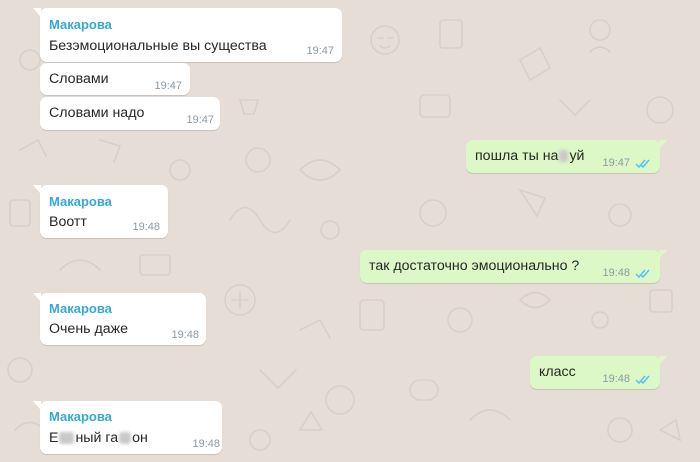  I want to click on message-text: Словами надо, so click(97, 113).